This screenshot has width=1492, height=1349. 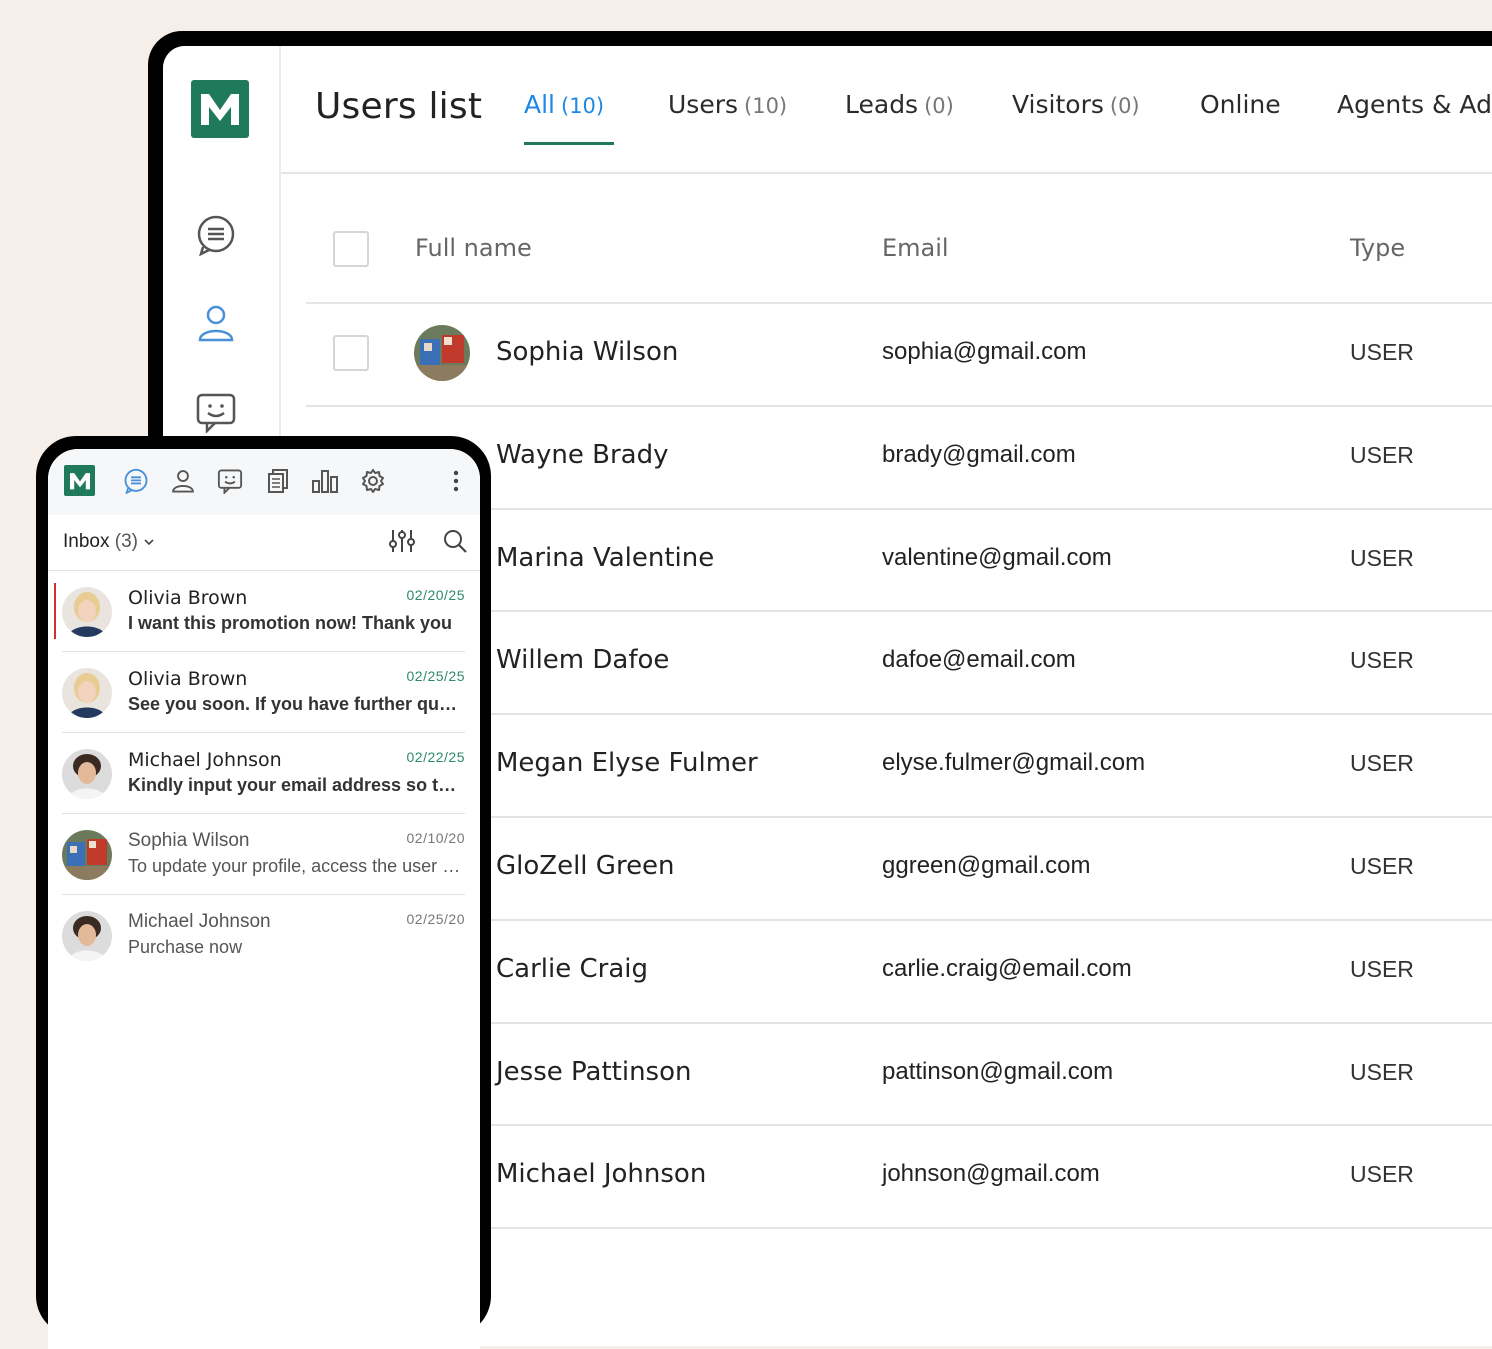 I want to click on message-preview: I want this promotion now! Thank you, so click(x=290, y=623).